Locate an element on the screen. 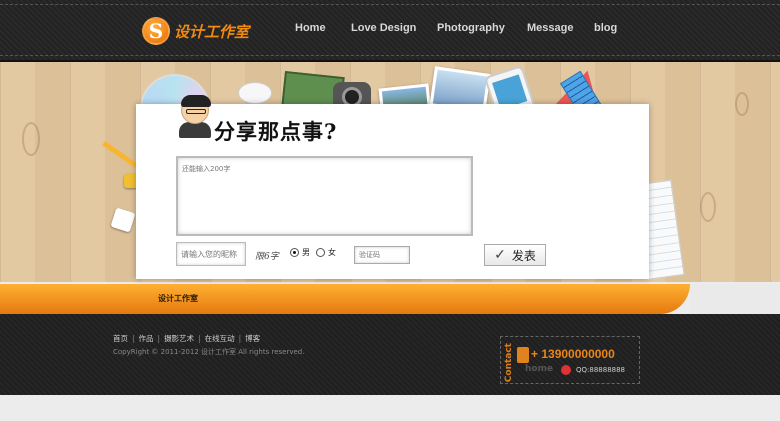 This screenshot has height=421, width=780. gender-label: 女 is located at coordinates (332, 252).